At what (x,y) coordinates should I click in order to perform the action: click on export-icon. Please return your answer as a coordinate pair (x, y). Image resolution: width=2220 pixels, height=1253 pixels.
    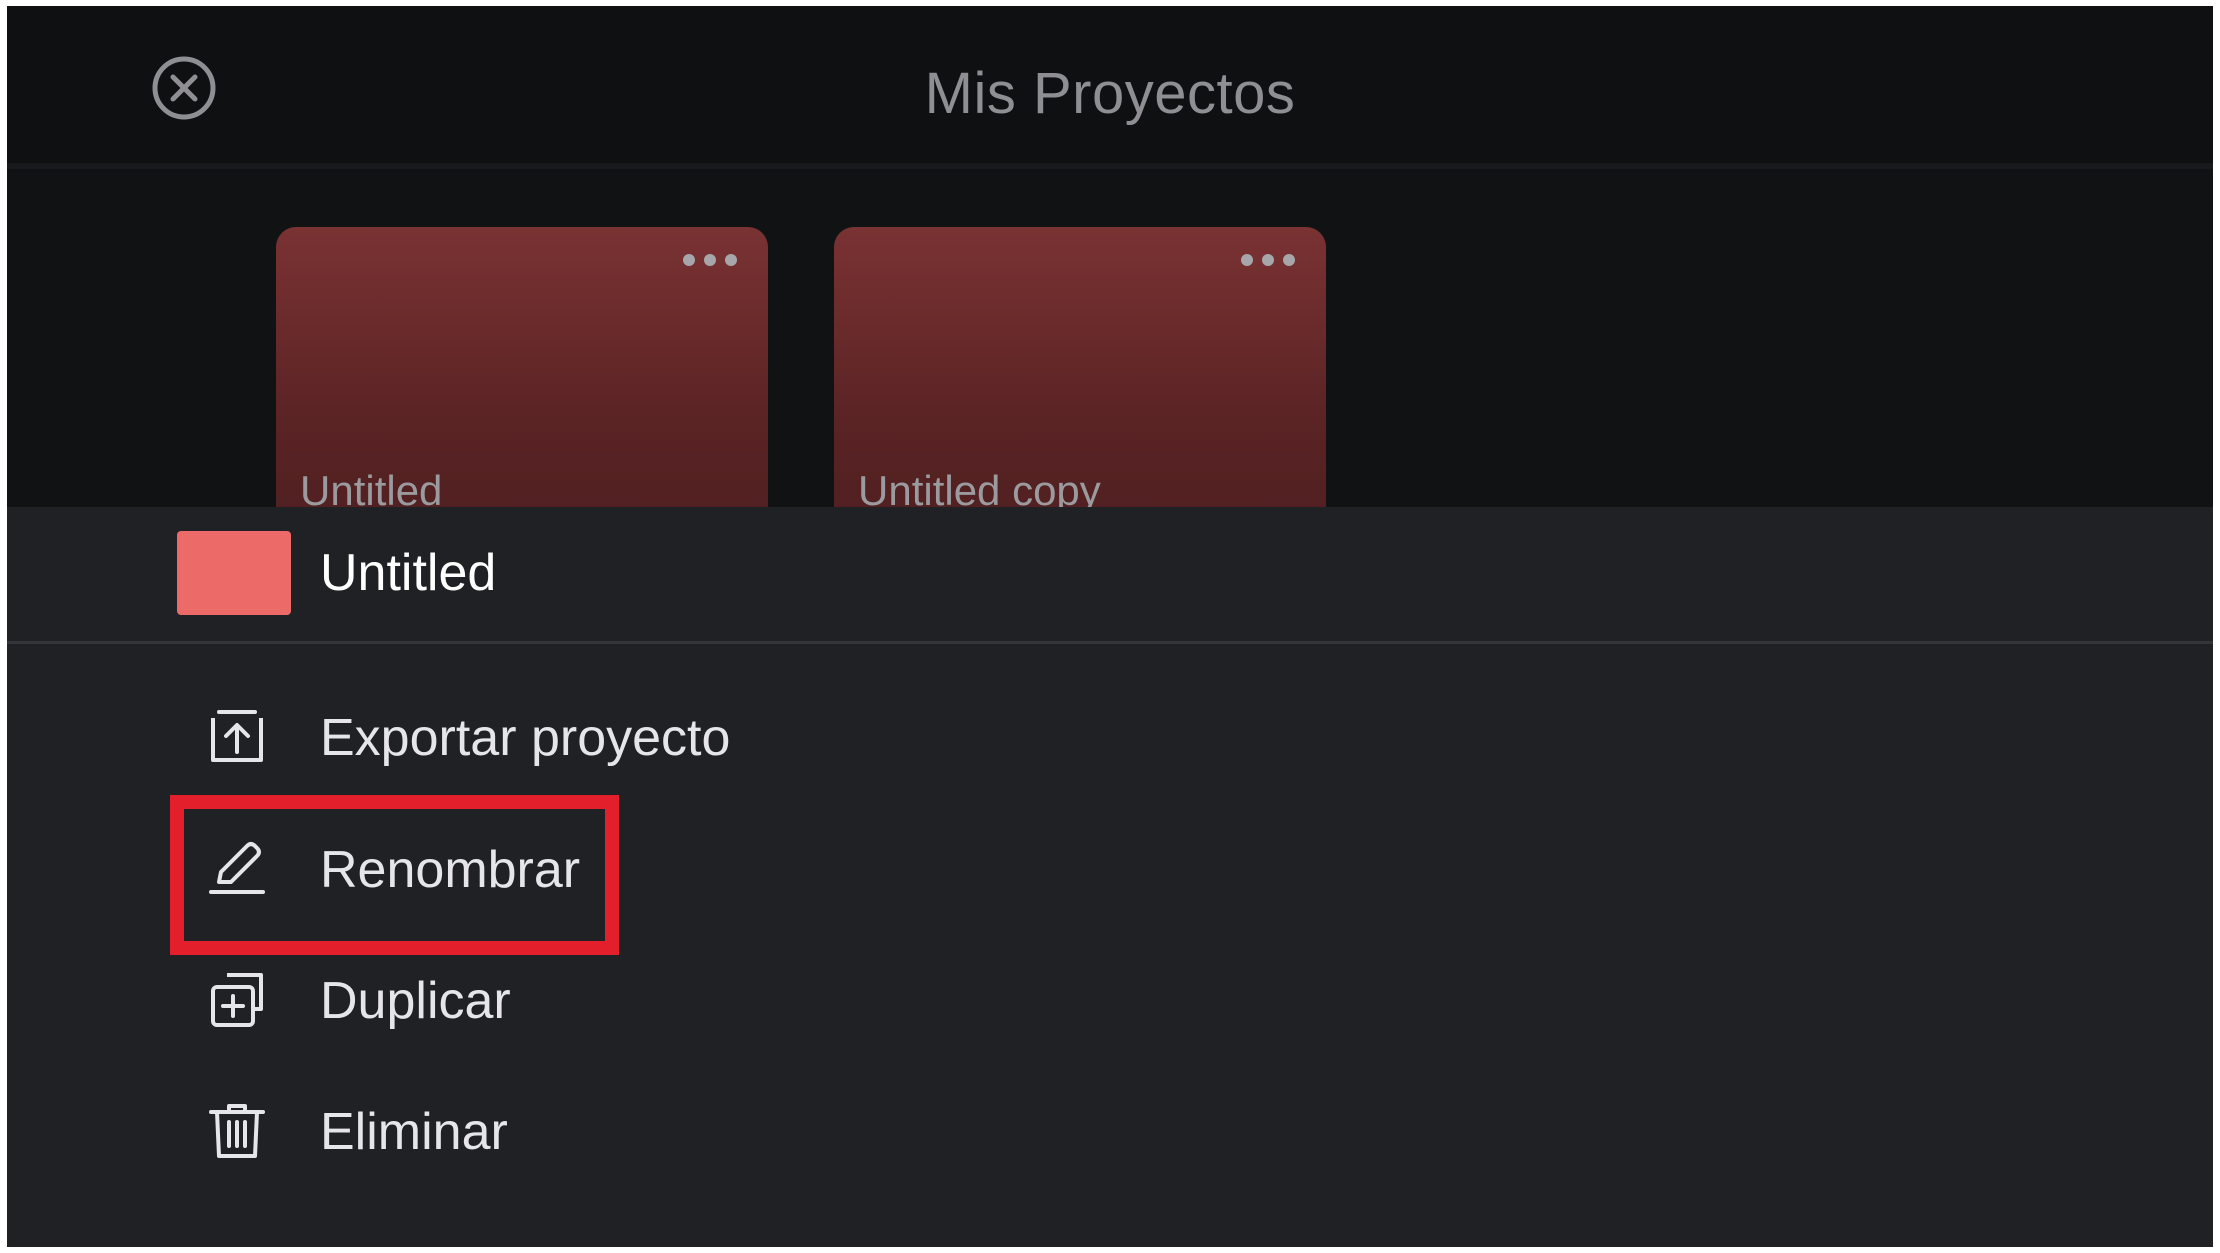
    Looking at the image, I should click on (237, 736).